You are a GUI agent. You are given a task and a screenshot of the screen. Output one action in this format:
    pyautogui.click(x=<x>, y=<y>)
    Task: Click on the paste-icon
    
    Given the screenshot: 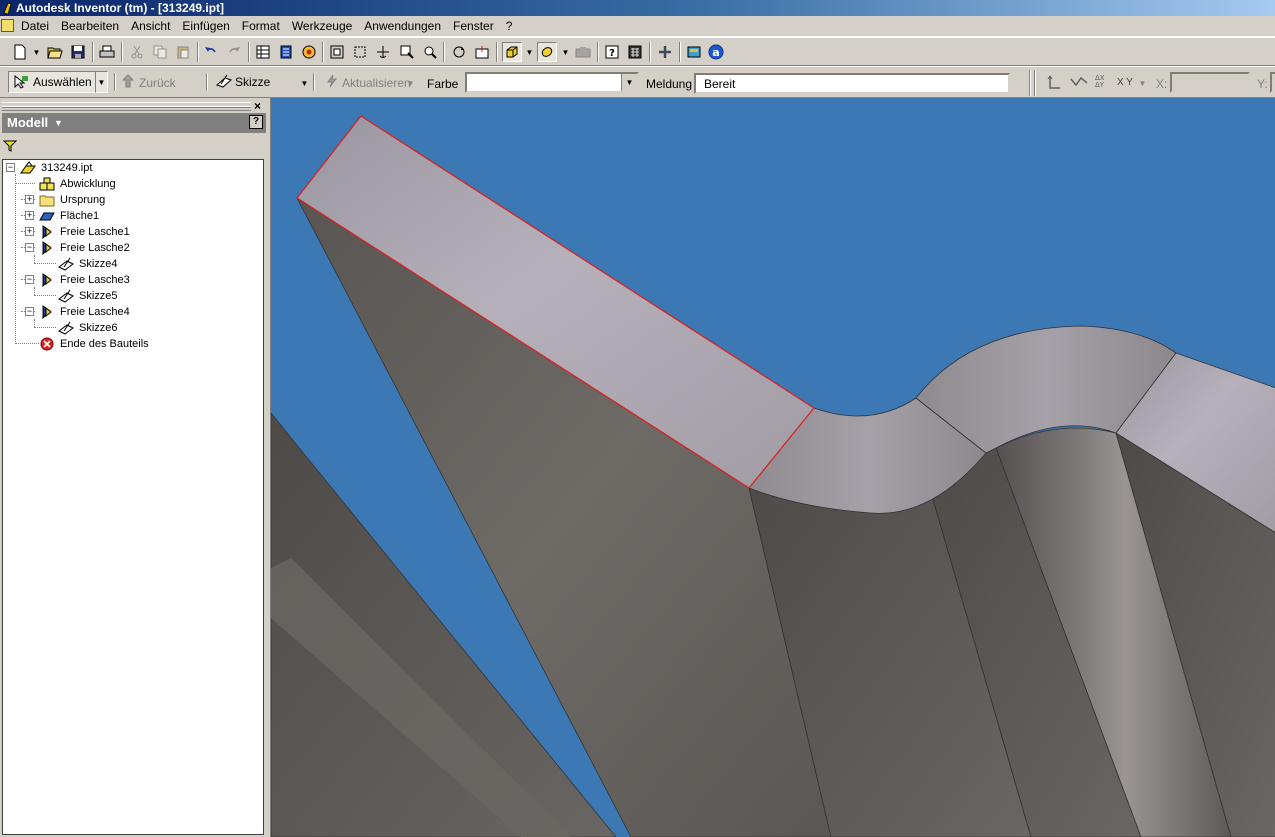 What is the action you would take?
    pyautogui.click(x=183, y=52)
    